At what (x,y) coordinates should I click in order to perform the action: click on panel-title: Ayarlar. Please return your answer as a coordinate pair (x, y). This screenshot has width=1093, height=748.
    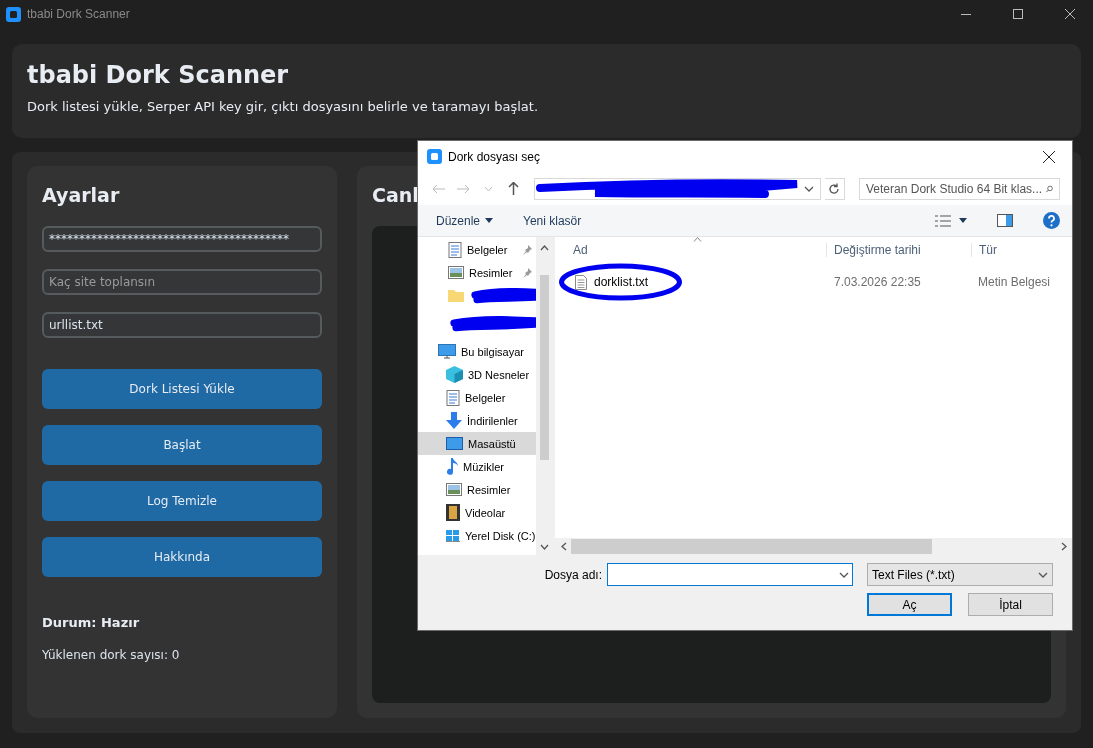
    Looking at the image, I should click on (81, 195).